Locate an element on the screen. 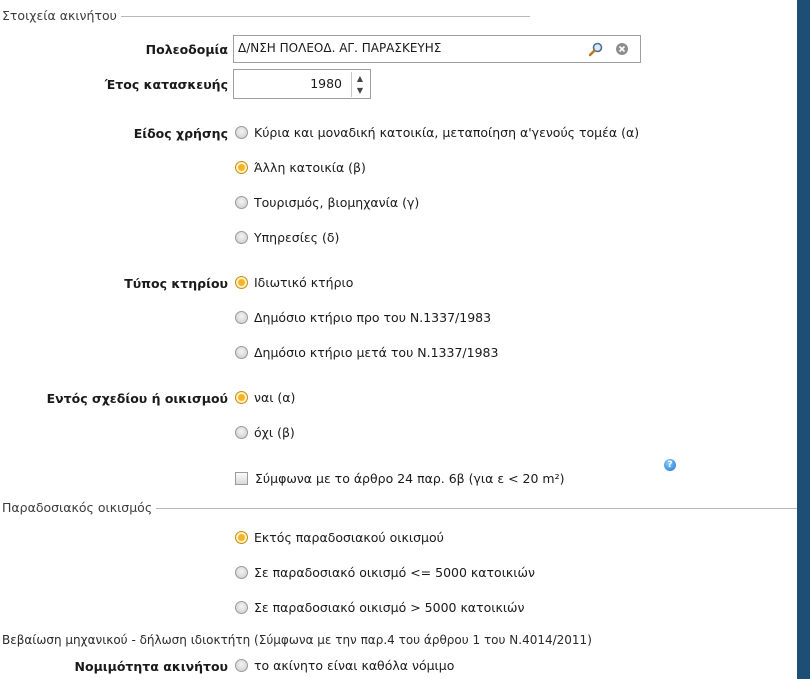  traditional-option-label: Εκτός παραδοσιακού οικισμού is located at coordinates (349, 537).